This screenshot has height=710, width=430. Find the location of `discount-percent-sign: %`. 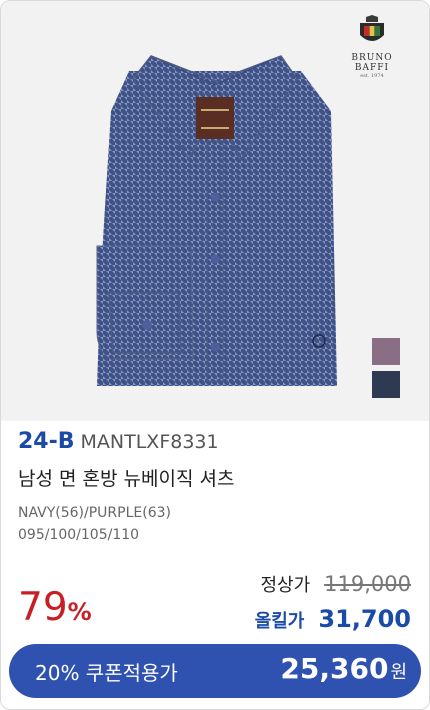

discount-percent-sign: % is located at coordinates (79, 612).